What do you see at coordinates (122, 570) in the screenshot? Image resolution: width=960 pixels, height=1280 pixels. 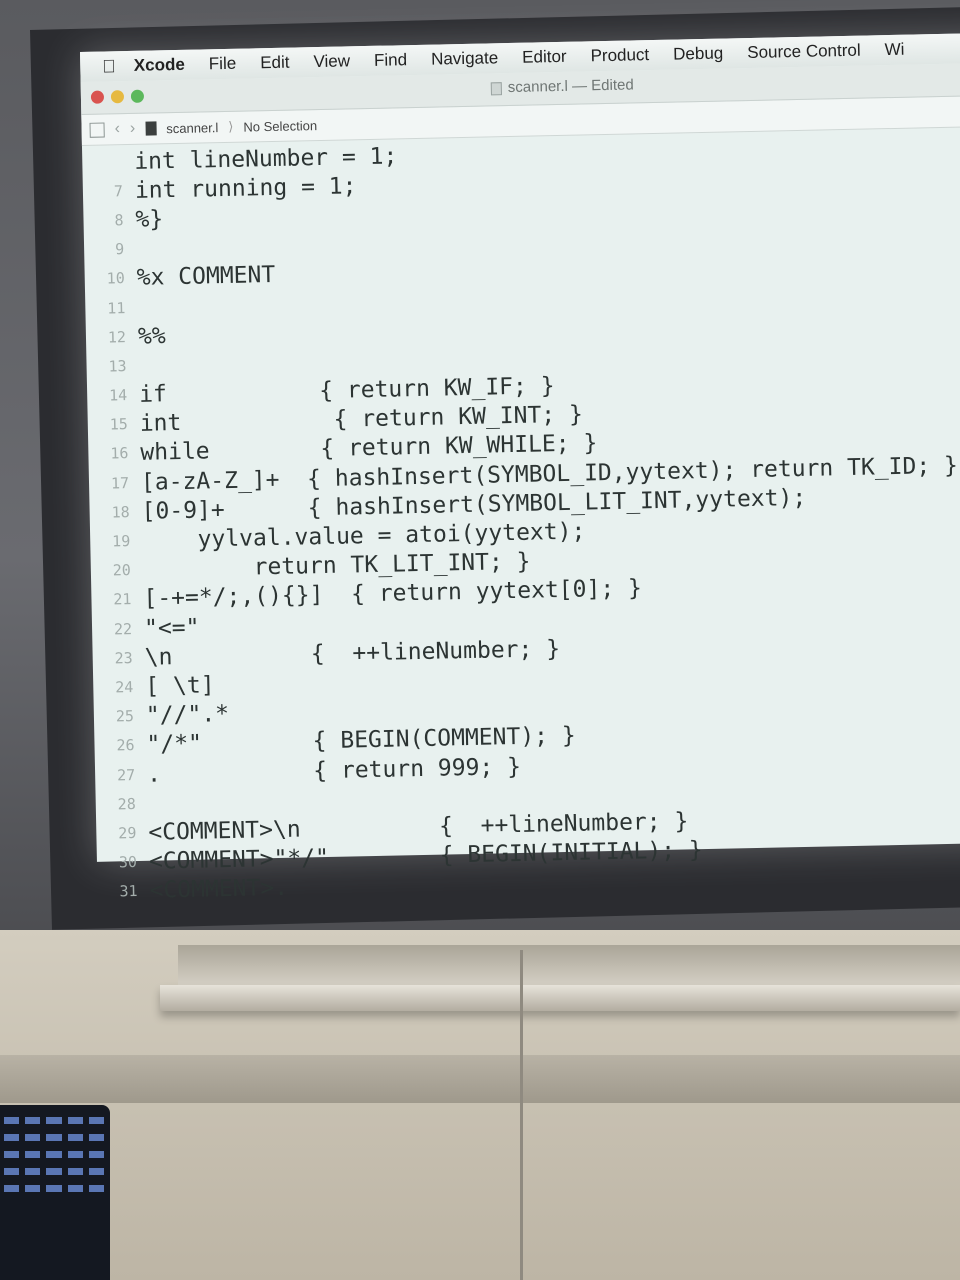 I see `line-number: 20` at bounding box center [122, 570].